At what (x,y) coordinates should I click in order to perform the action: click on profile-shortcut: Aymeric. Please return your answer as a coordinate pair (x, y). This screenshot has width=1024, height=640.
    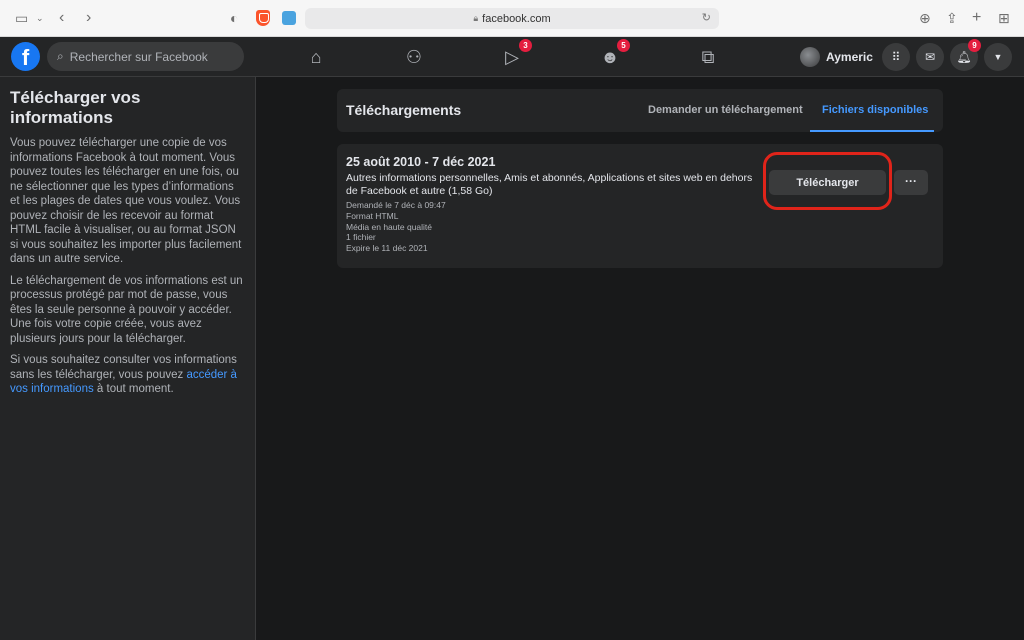
    Looking at the image, I should click on (836, 57).